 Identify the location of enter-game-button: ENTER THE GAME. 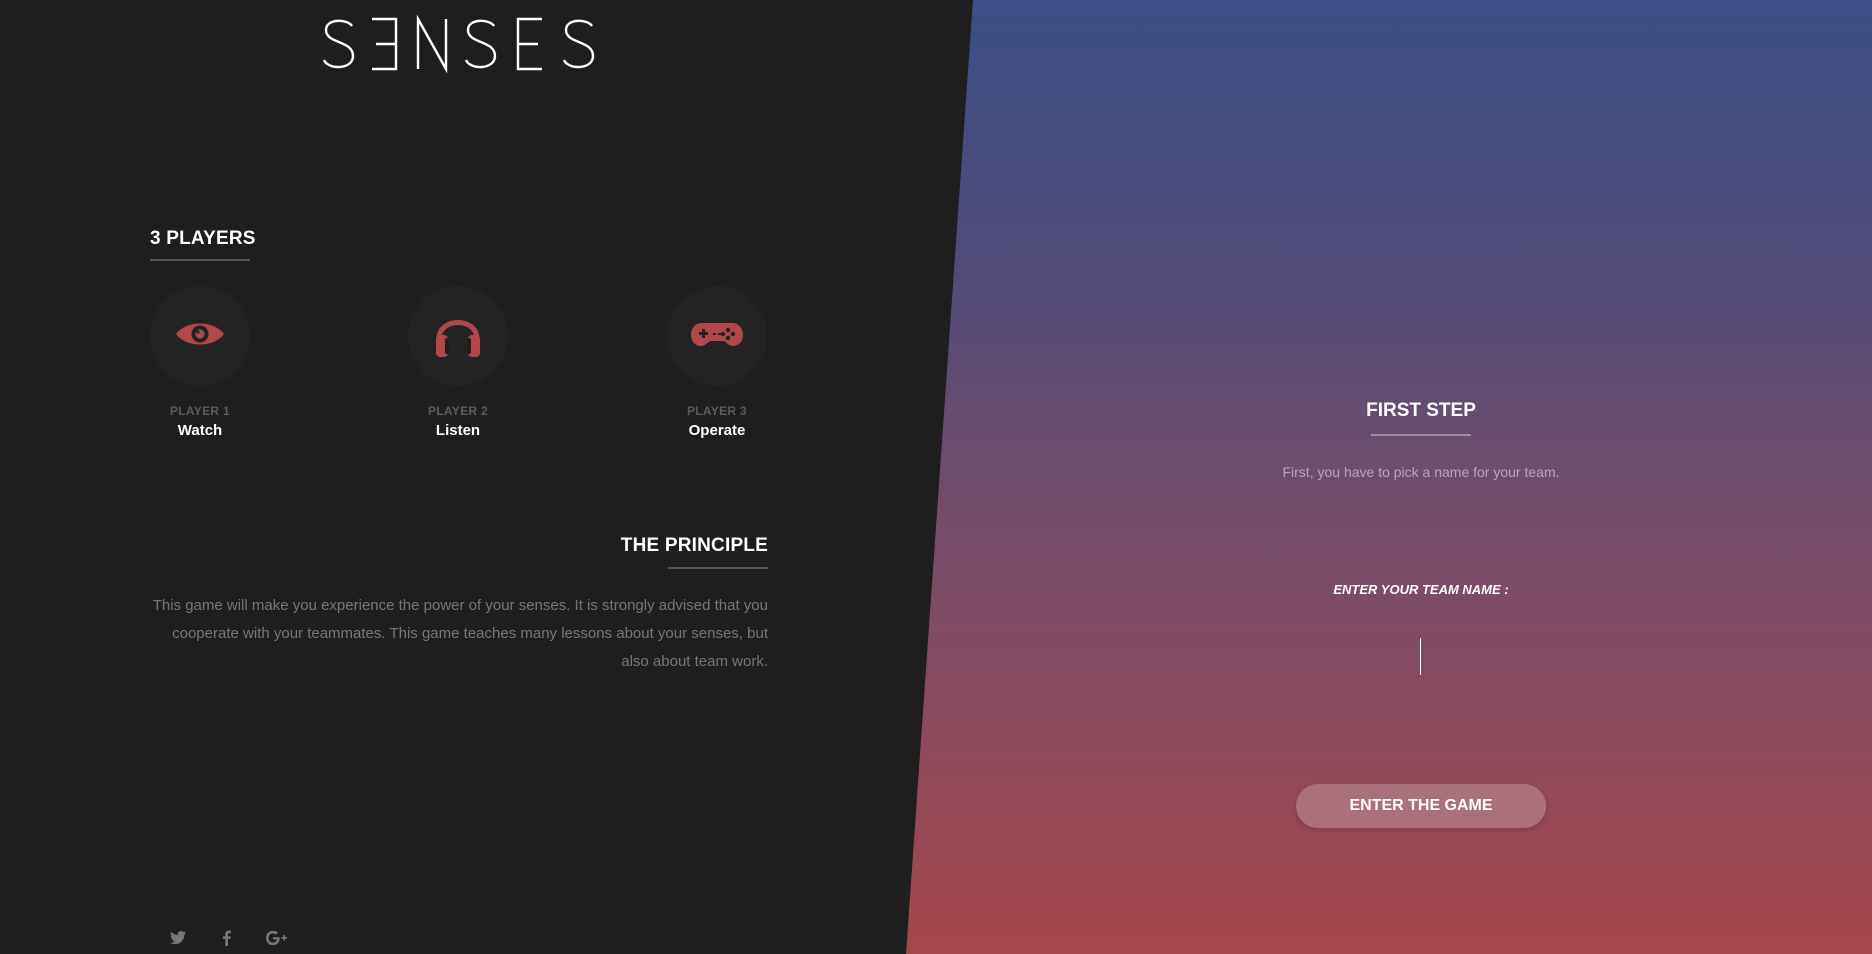
(1421, 806).